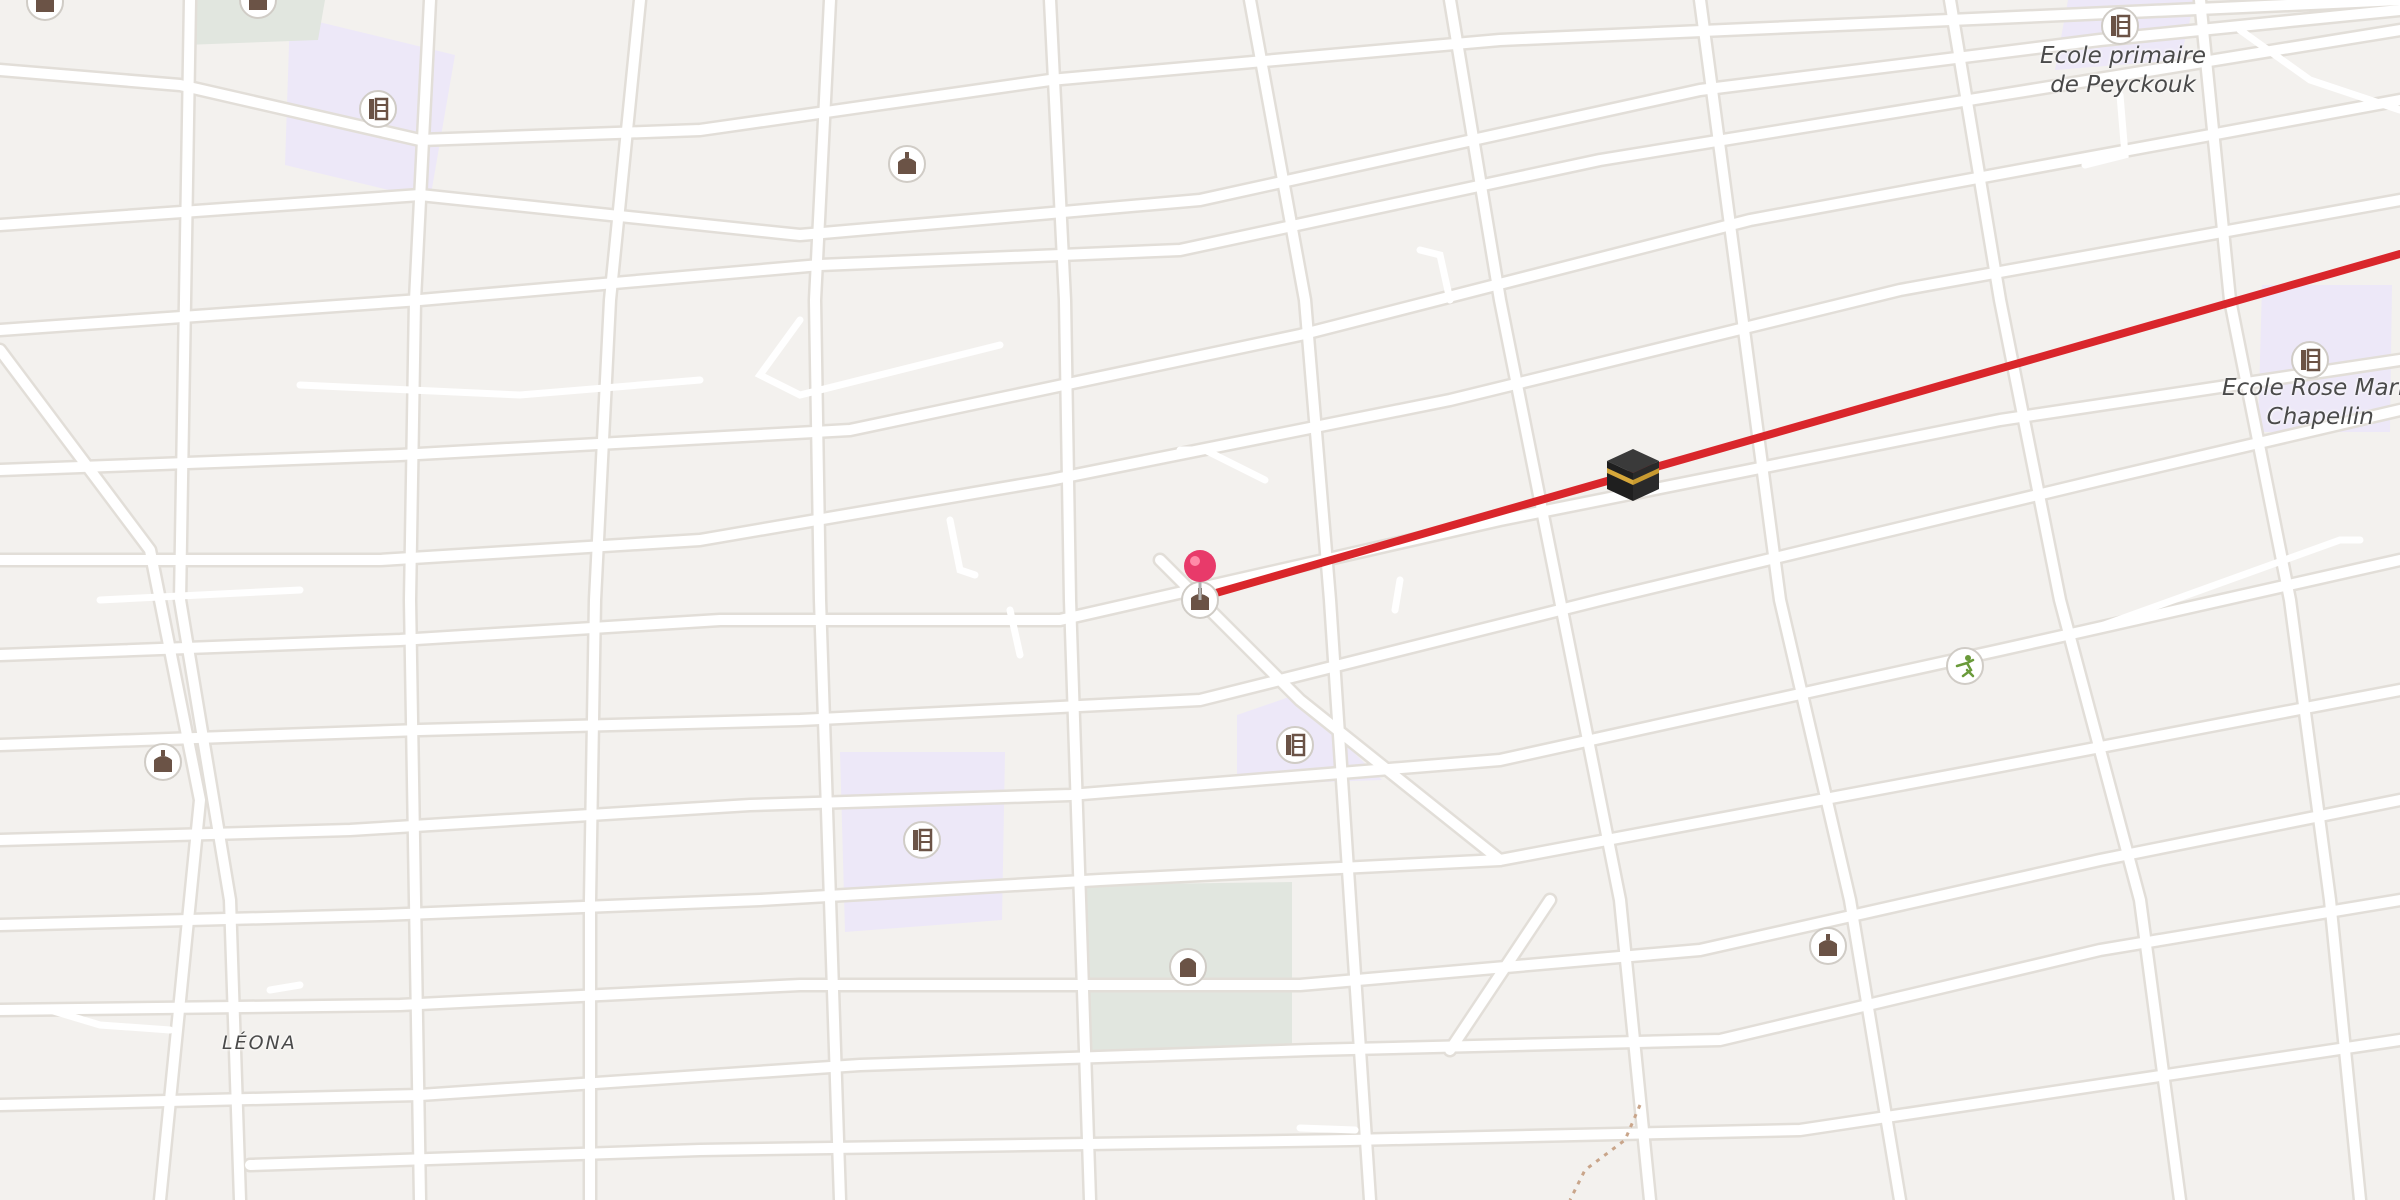 The width and height of the screenshot is (2400, 1200). I want to click on label-line: de Peyckouk, so click(2123, 84).